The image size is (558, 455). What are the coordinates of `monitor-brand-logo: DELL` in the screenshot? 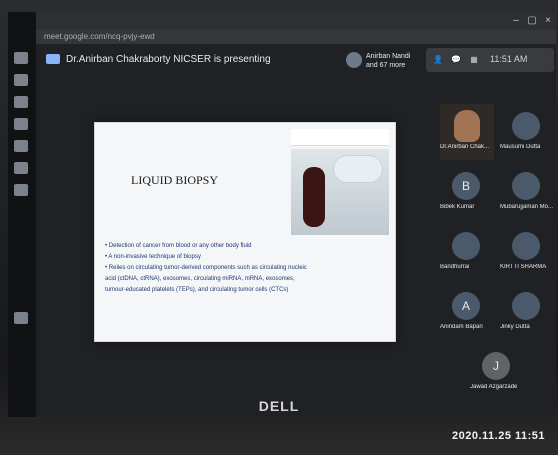 It's located at (279, 406).